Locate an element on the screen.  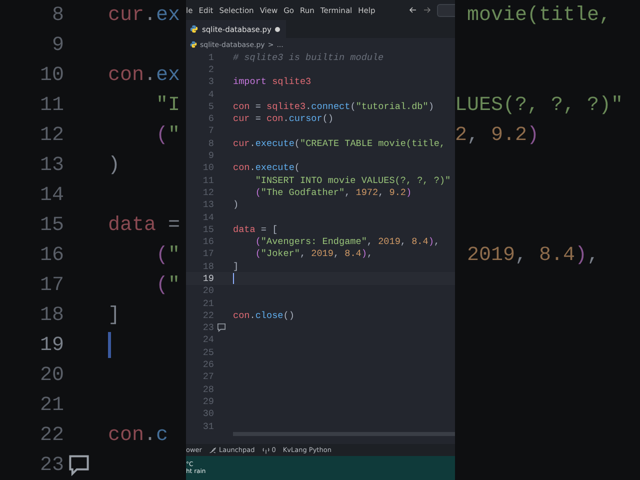
forward-arrow-icon is located at coordinates (427, 10).